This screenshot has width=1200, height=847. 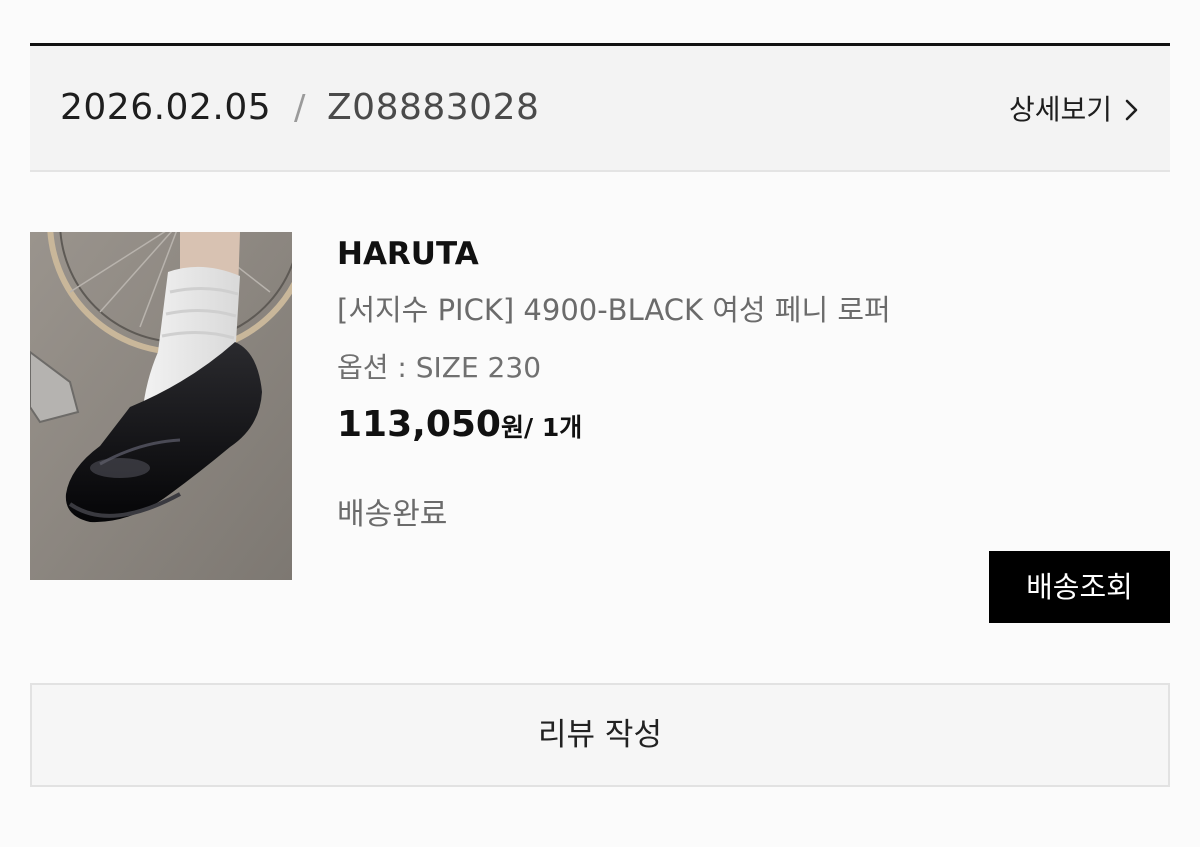 I want to click on order-detail-label: 상세보기, so click(x=1060, y=109).